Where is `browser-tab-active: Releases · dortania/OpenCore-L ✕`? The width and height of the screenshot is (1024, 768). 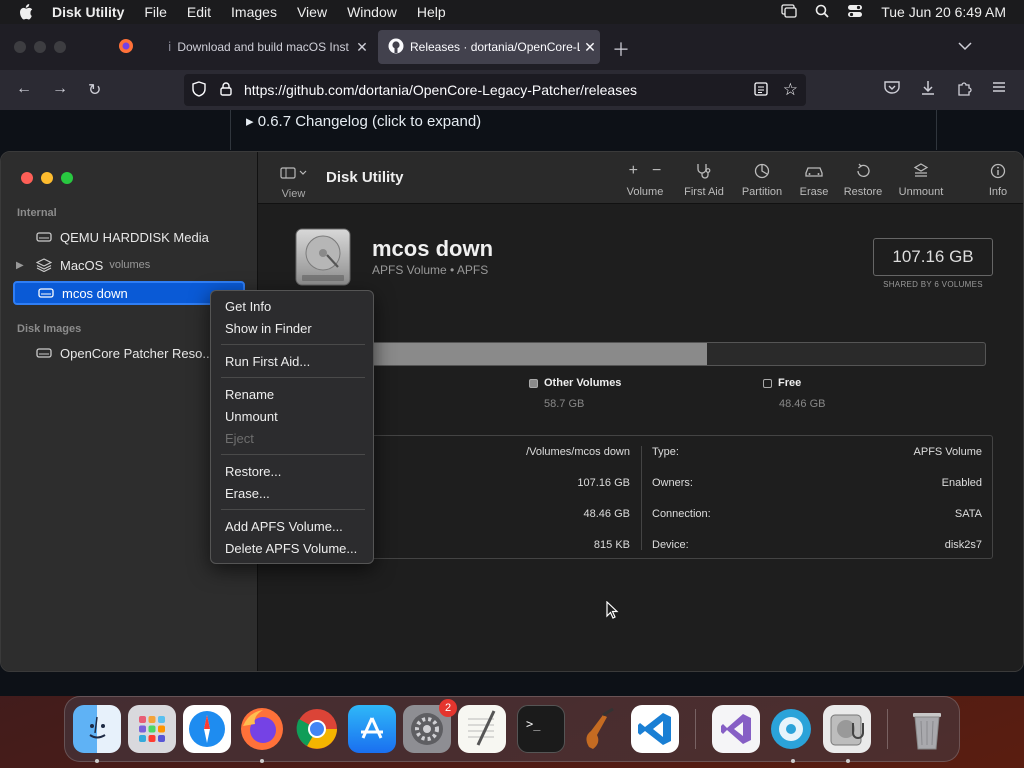
browser-tab-active: Releases · dortania/OpenCore-L ✕ is located at coordinates (489, 47).